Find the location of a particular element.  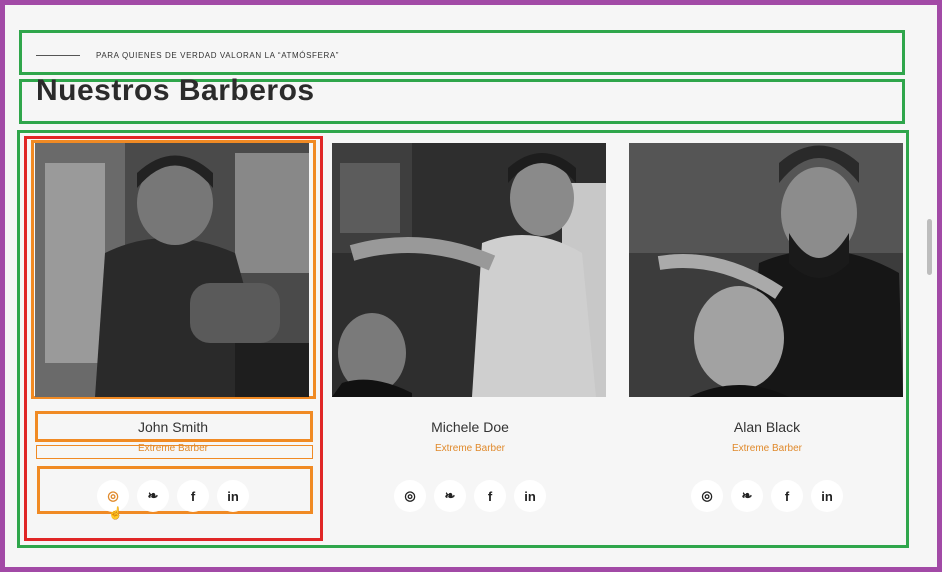

barber-name: John Smith is located at coordinates (173, 427).